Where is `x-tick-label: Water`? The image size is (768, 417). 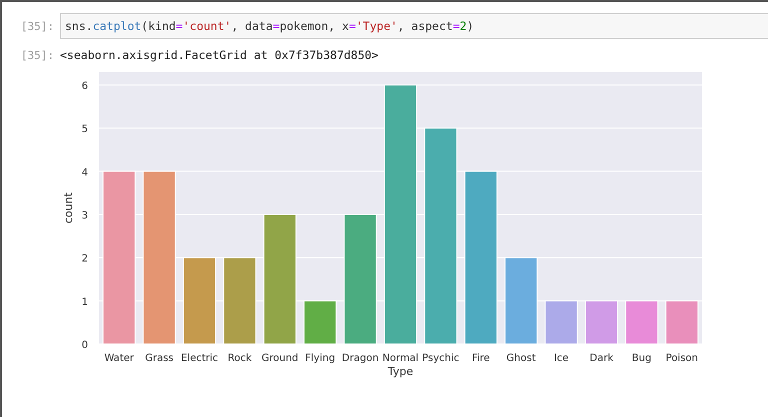
x-tick-label: Water is located at coordinates (119, 358).